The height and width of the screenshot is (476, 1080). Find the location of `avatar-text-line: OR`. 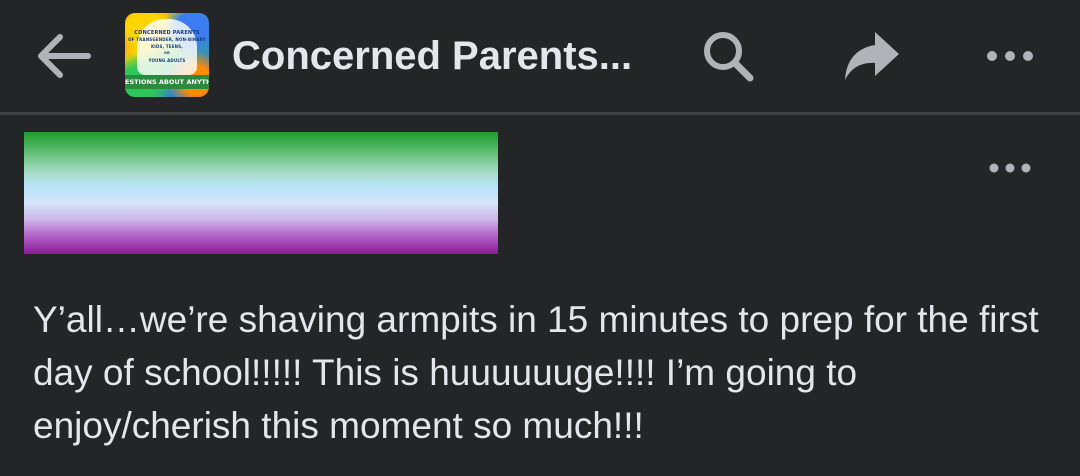

avatar-text-line: OR is located at coordinates (167, 53).